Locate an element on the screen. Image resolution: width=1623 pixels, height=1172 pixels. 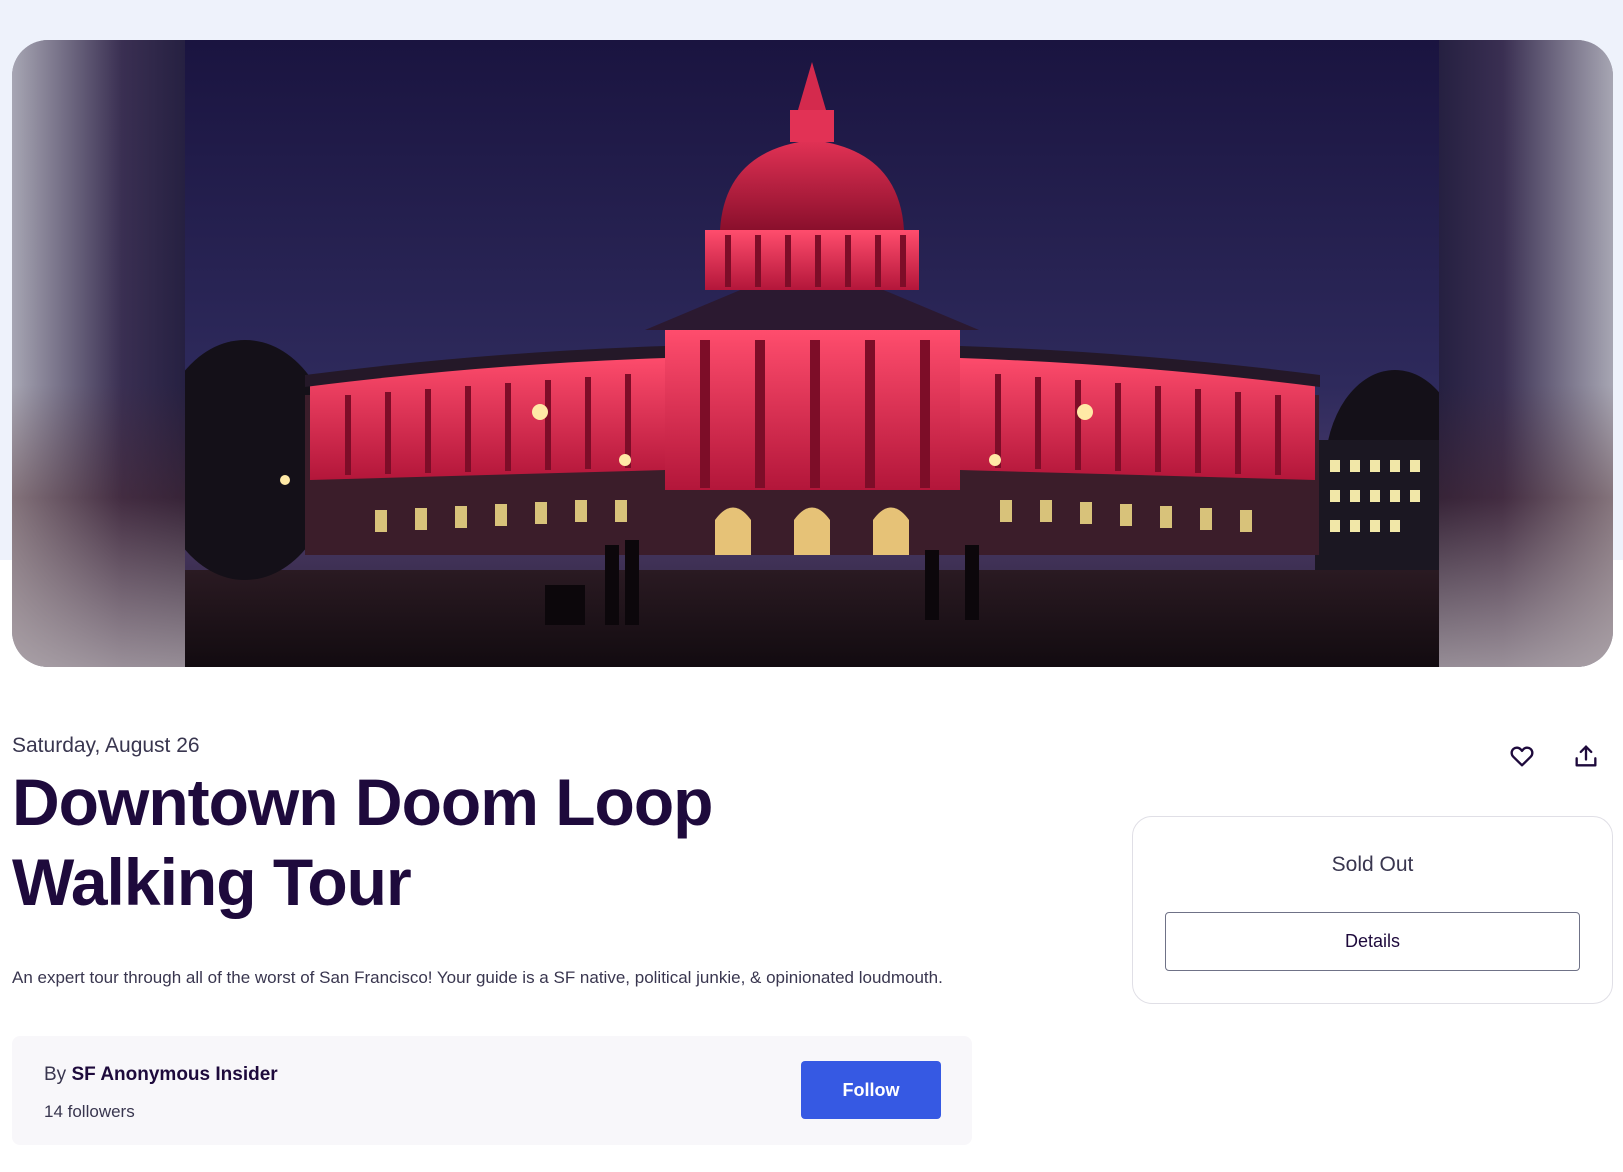
heart-icon is located at coordinates (1522, 756).